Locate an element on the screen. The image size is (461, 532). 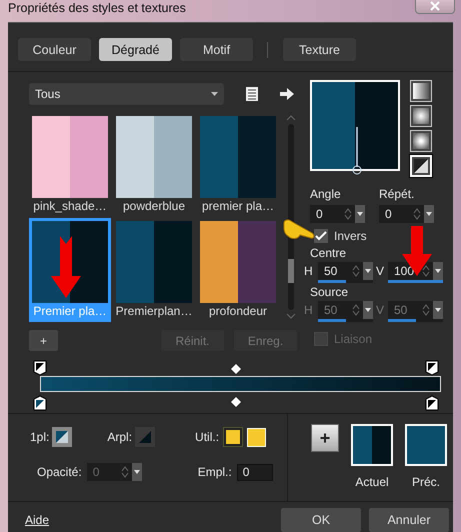
right-arrow-icon is located at coordinates (287, 94).